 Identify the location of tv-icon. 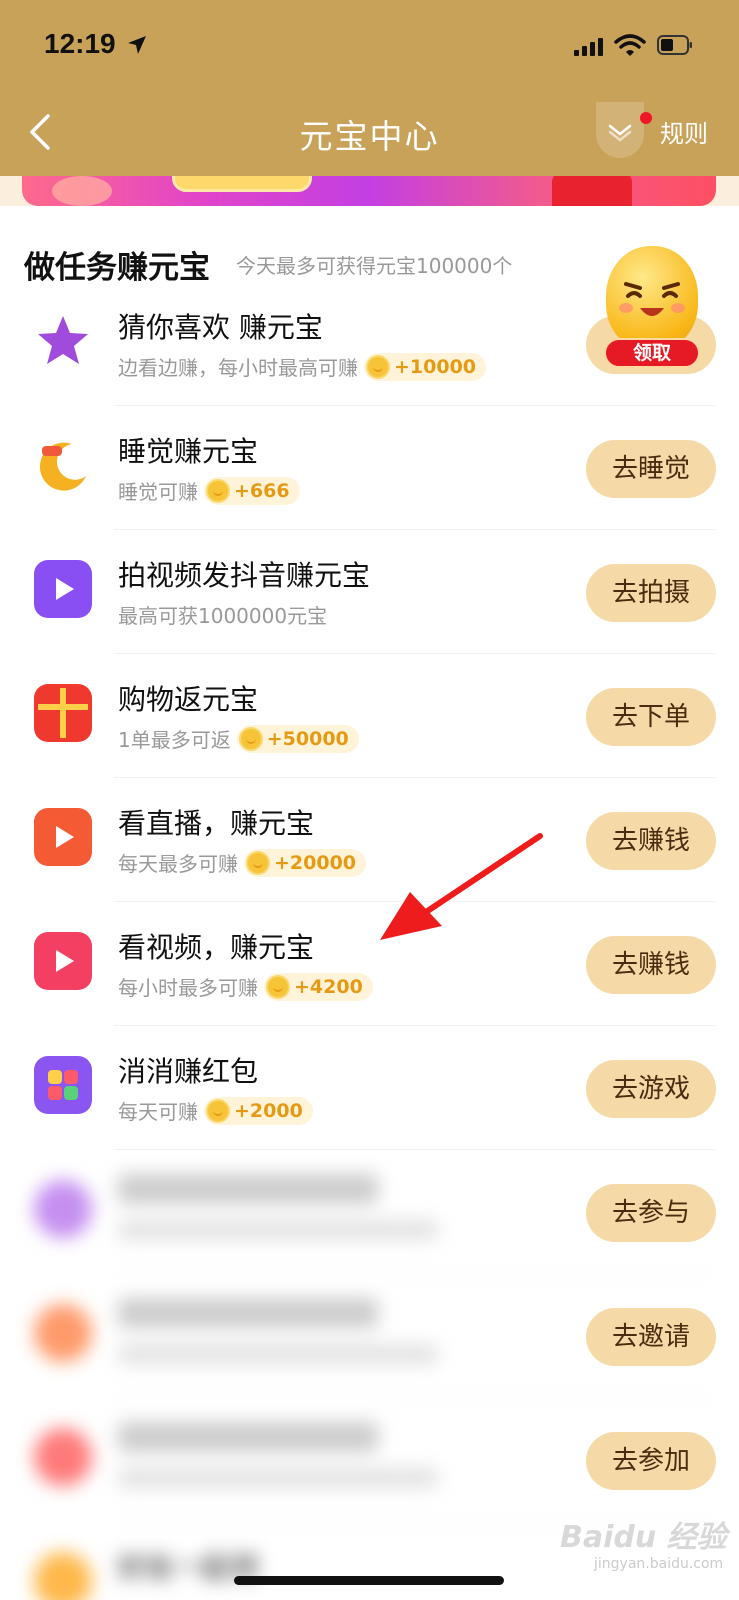
(63, 837).